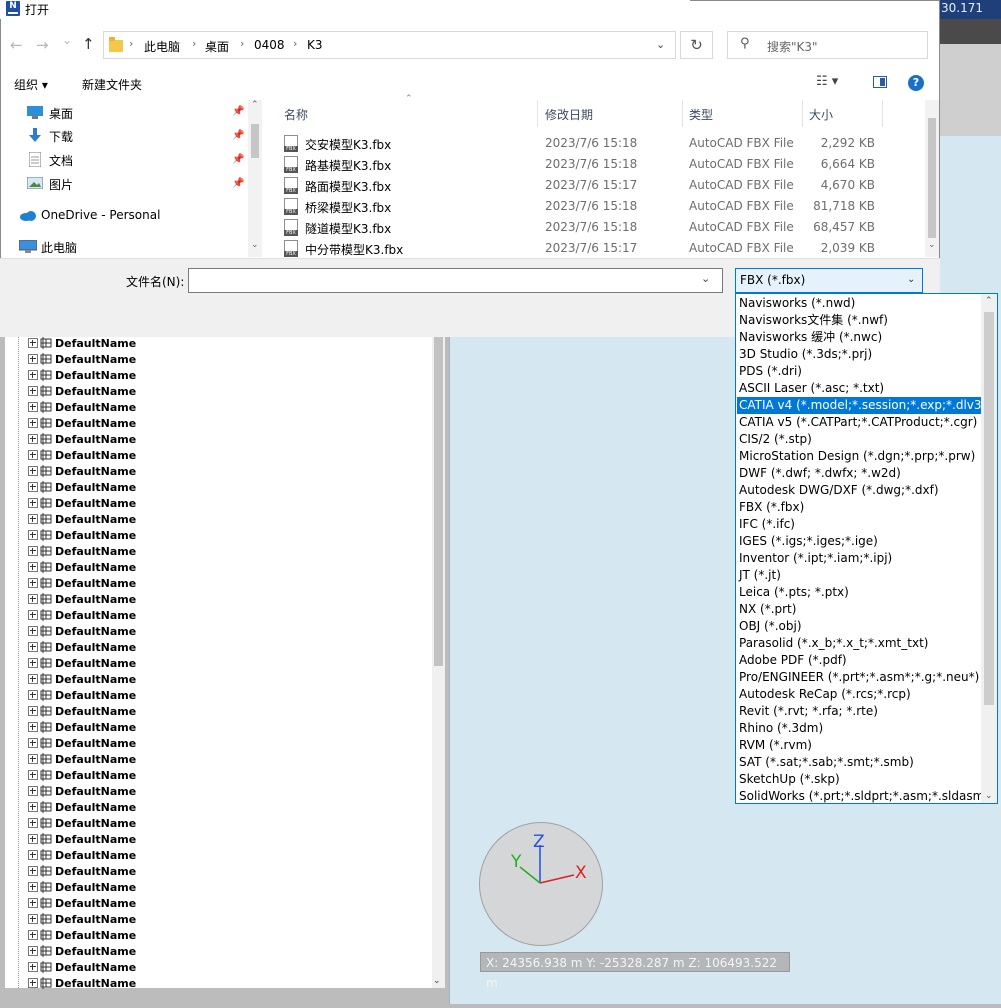 The image size is (1001, 1008). What do you see at coordinates (682, 113) in the screenshot?
I see `column-divider` at bounding box center [682, 113].